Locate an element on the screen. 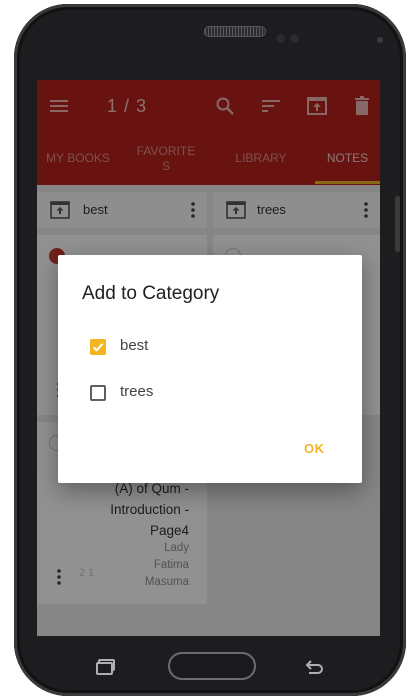 Image resolution: width=417 pixels, height=700 pixels. checkmark-icon is located at coordinates (98, 347).